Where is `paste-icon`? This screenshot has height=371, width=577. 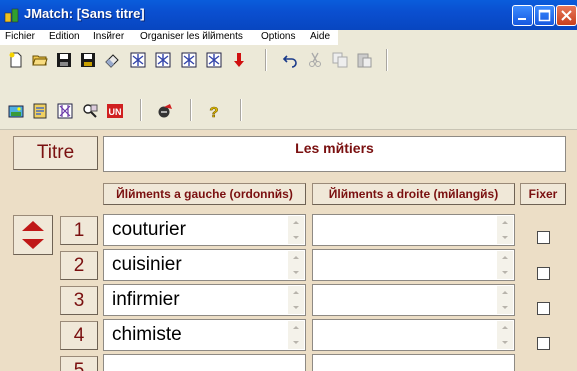
paste-icon is located at coordinates (364, 60).